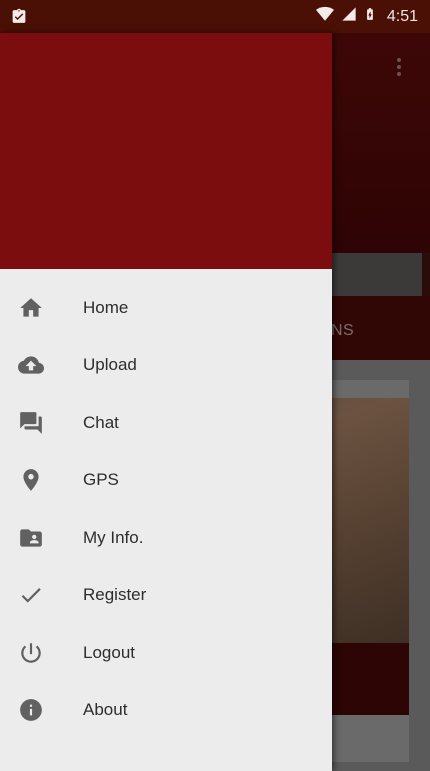  Describe the element at coordinates (115, 595) in the screenshot. I see `menu-item-label: Register` at that location.